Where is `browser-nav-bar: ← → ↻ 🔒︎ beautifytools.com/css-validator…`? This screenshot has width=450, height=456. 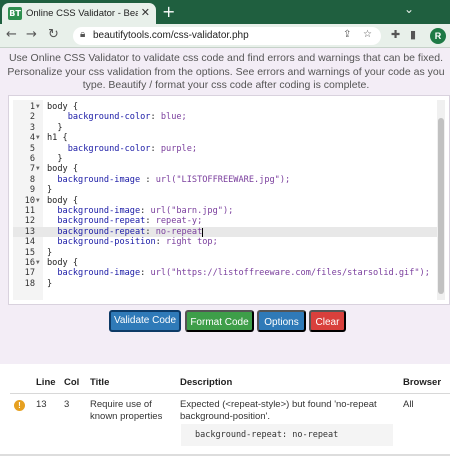
browser-nav-bar: ← → ↻ 🔒︎ beautifytools.com/css-validator… is located at coordinates (225, 36).